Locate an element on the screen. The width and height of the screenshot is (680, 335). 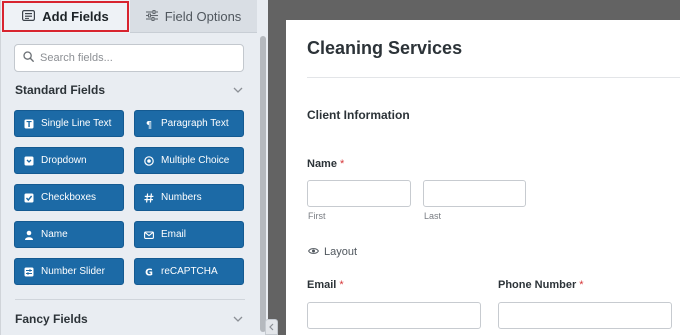
field-button-multiple-choice: Multiple Choice is located at coordinates (189, 160).